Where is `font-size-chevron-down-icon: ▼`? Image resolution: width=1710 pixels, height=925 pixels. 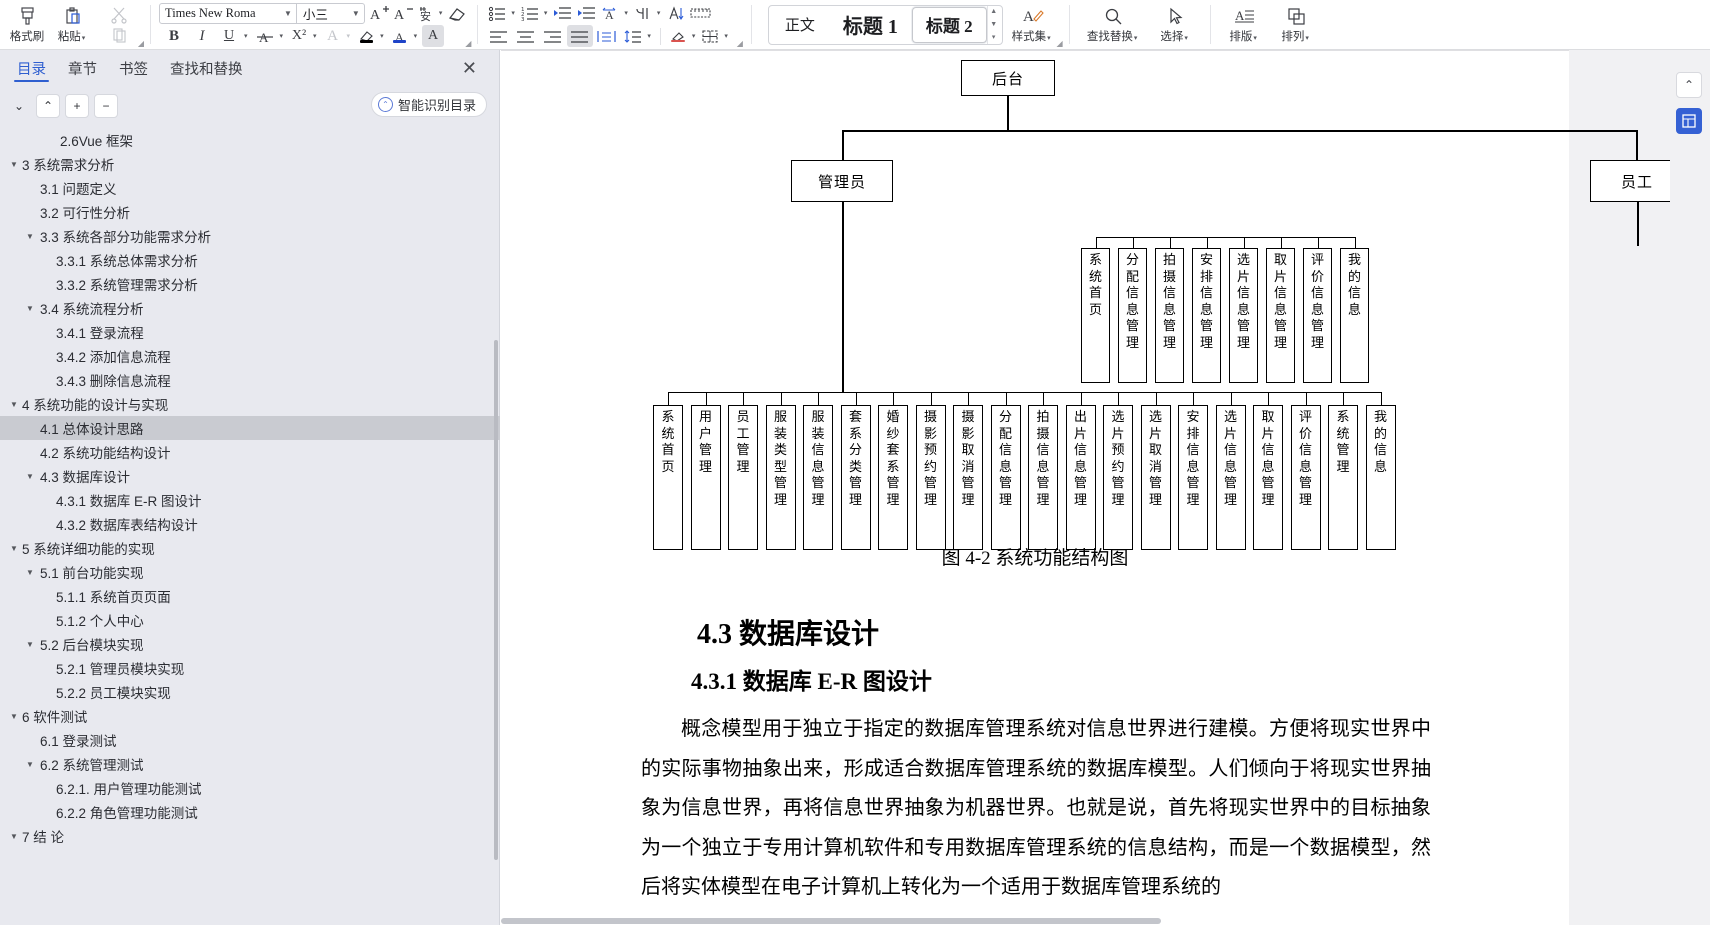
font-size-chevron-down-icon: ▼ is located at coordinates (356, 13).